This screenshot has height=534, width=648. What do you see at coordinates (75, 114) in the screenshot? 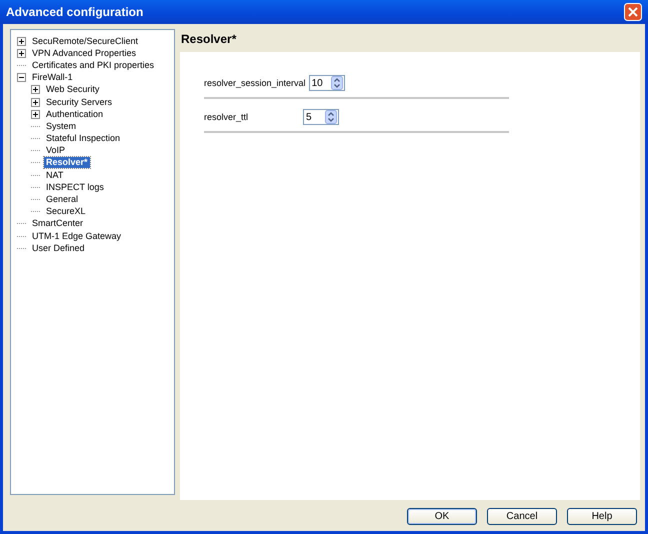
I see `tree-item: Authentication` at bounding box center [75, 114].